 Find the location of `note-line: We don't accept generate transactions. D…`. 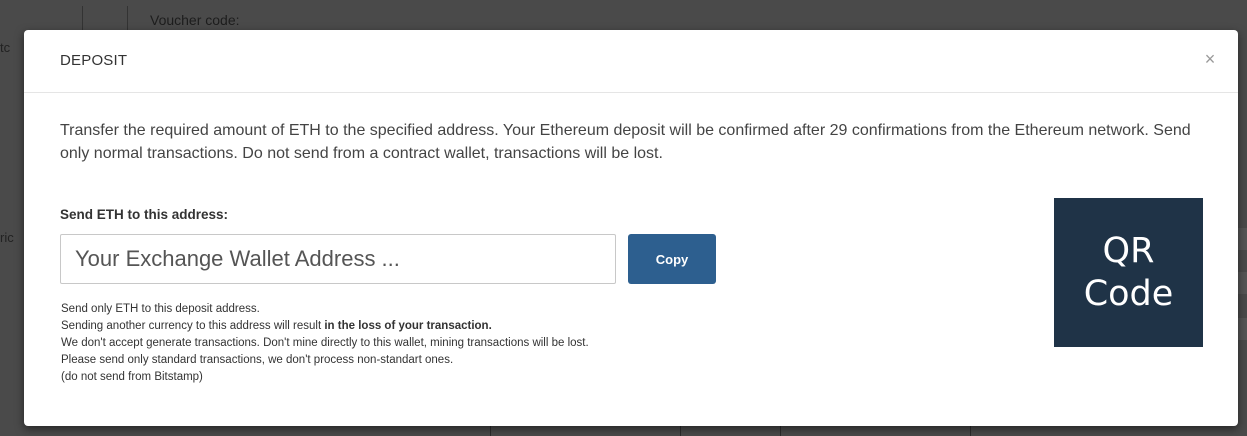

note-line: We don't accept generate transactions. D… is located at coordinates (325, 343).